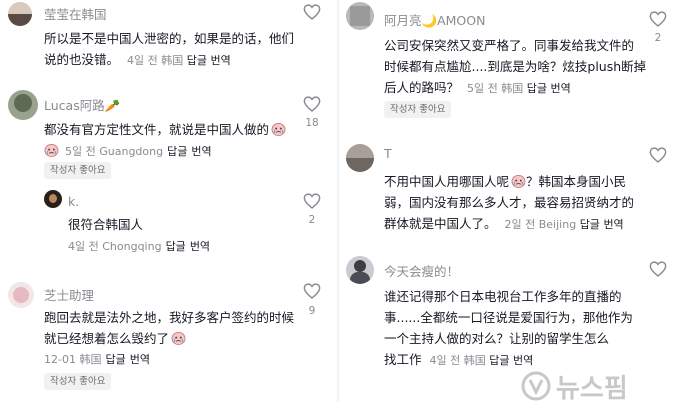  I want to click on comment-text-line: 所以是不是中国人泄密的，如果是的话，他们, so click(169, 38).